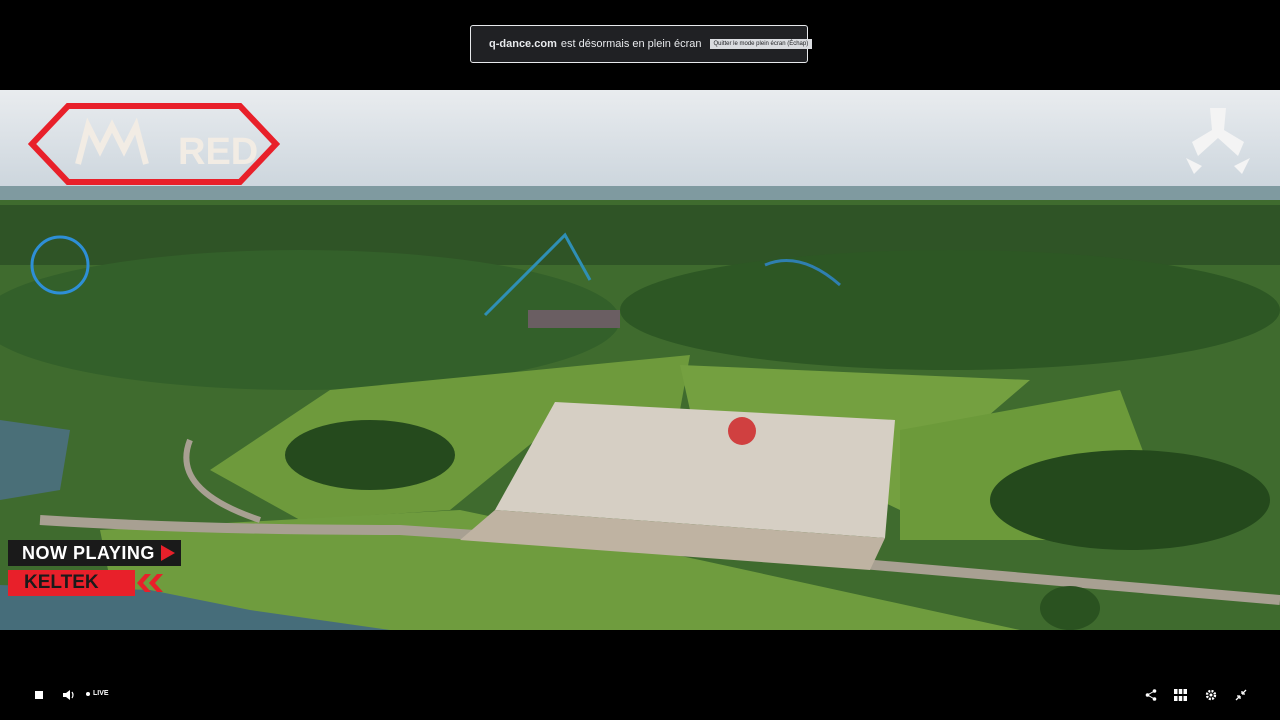 This screenshot has height=720, width=1280. I want to click on now-playing-badge: NOW PLAYING, so click(94, 553).